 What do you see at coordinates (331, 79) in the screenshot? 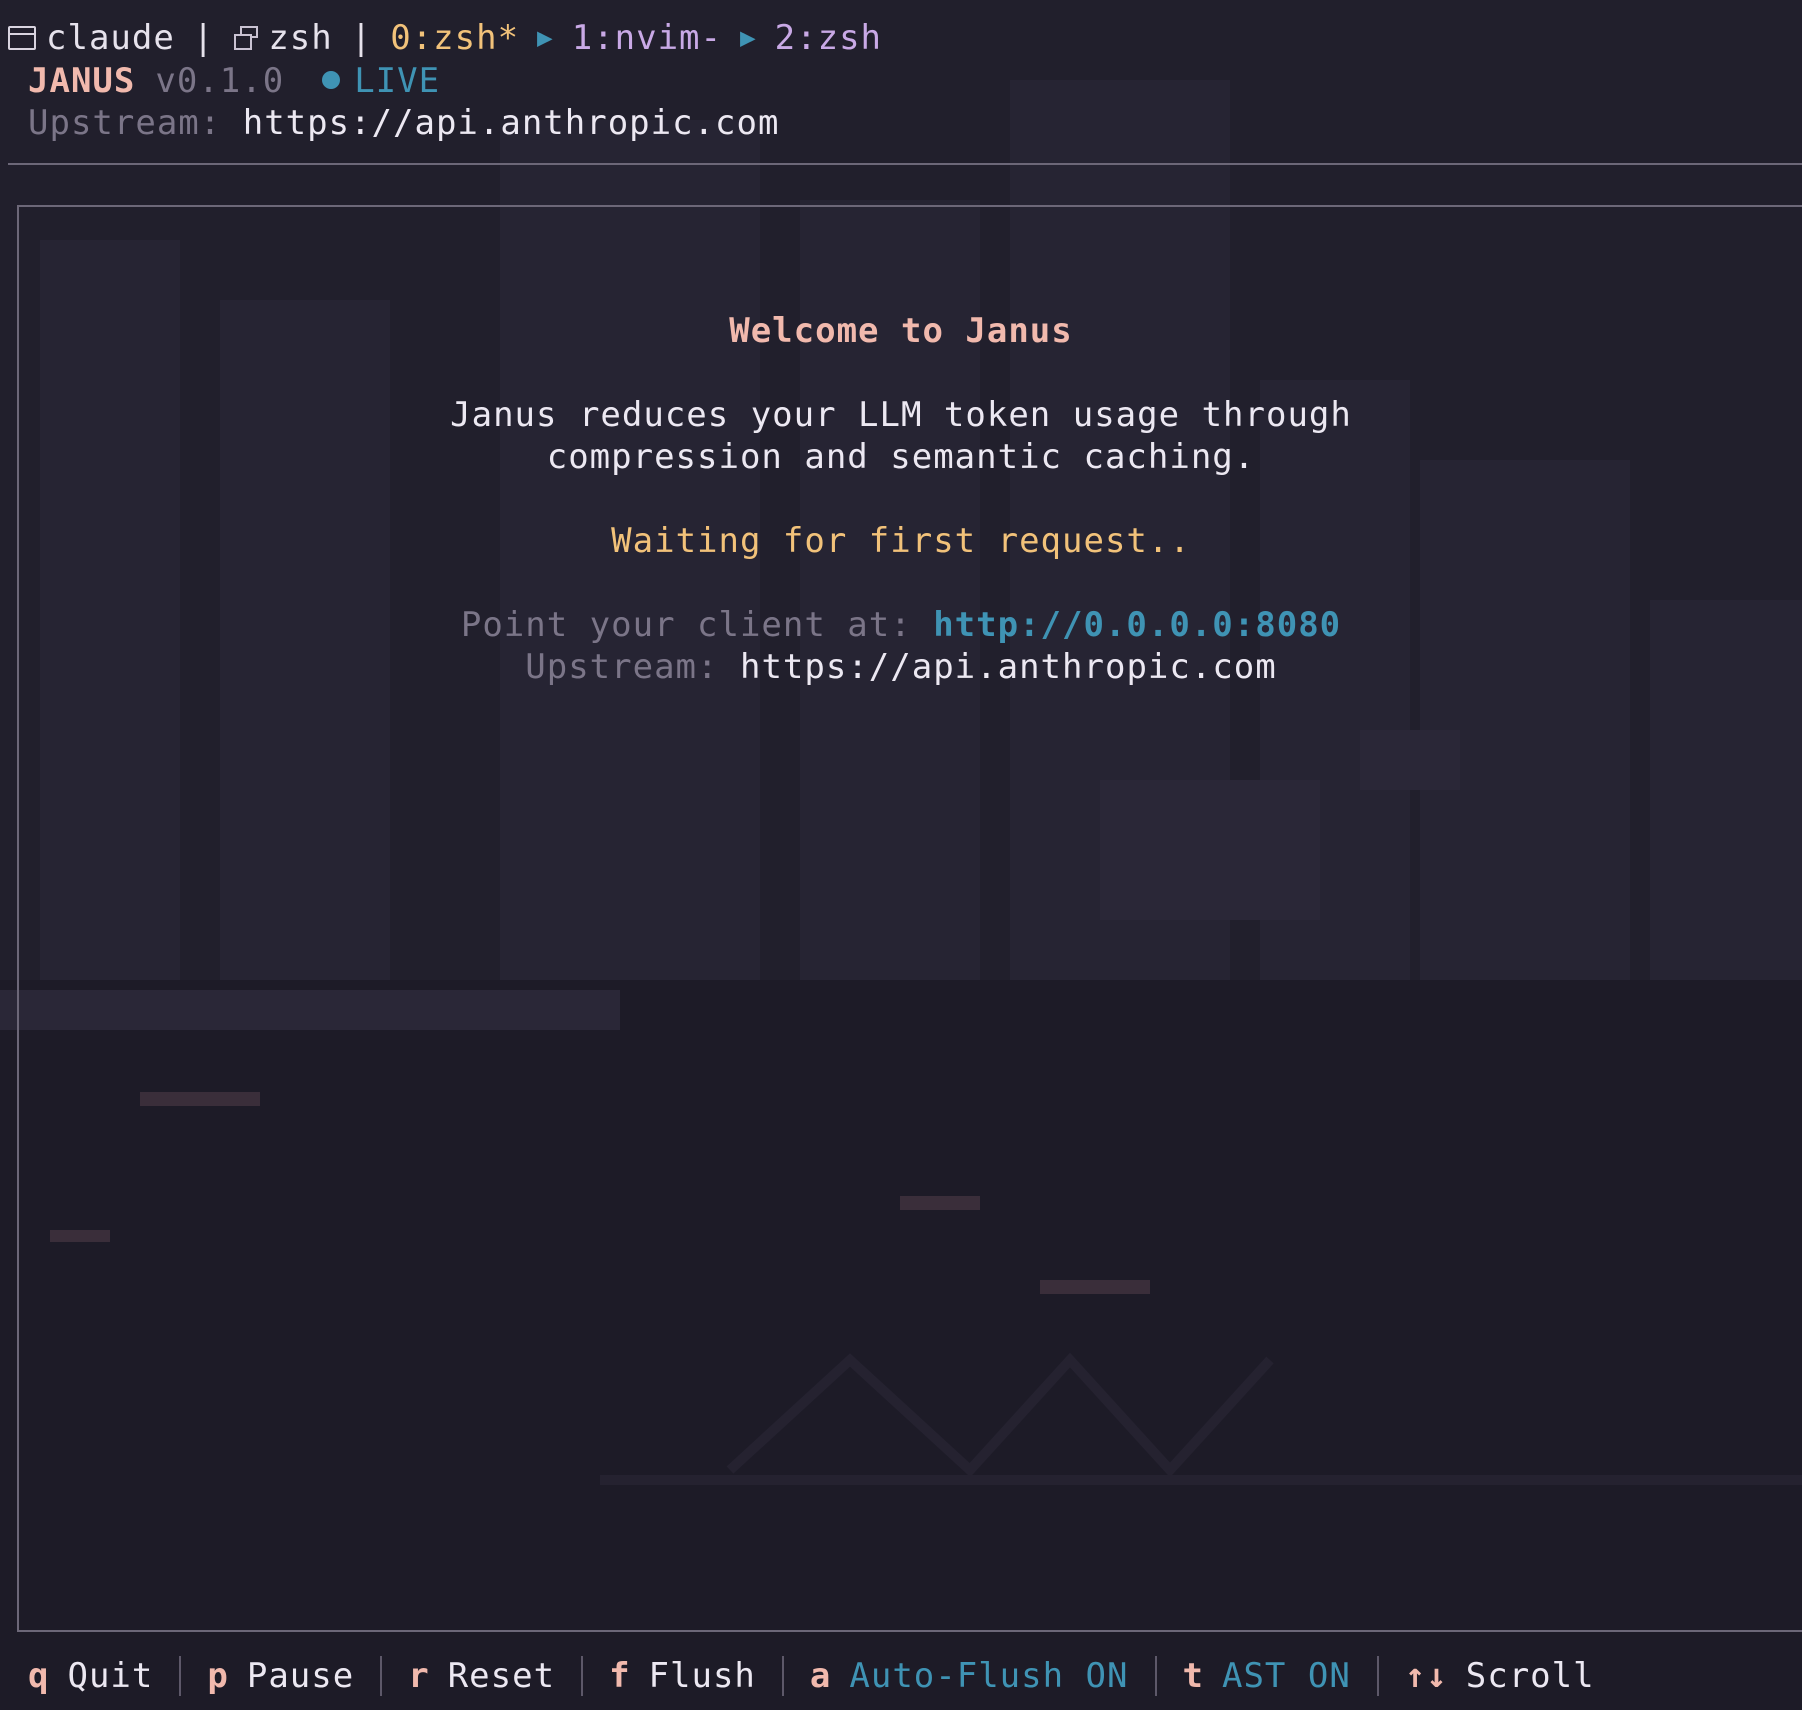
I see `live-status-dot-icon` at bounding box center [331, 79].